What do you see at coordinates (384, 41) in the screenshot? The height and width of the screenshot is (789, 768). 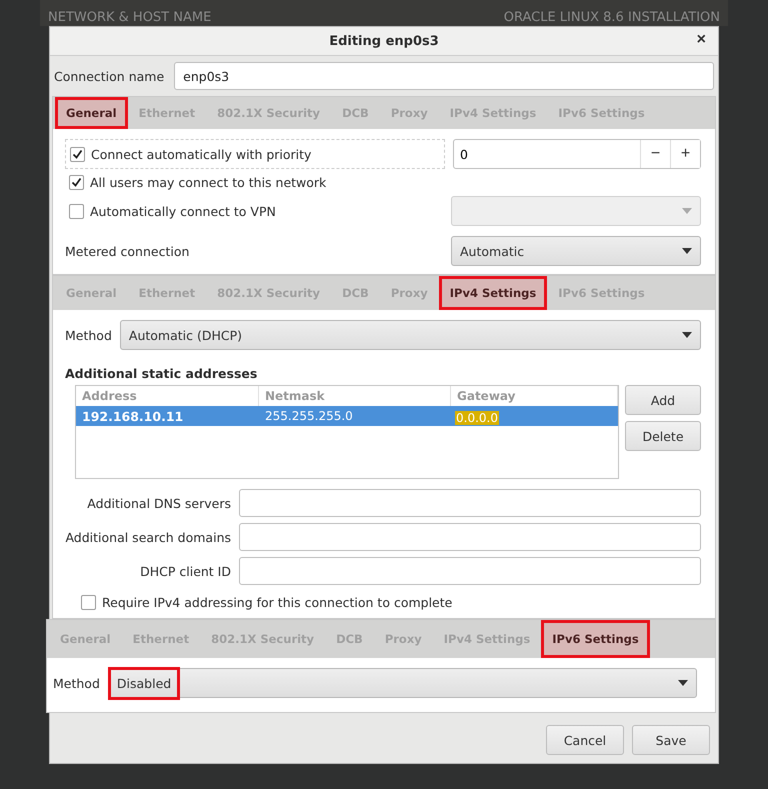 I see `window-title: Editing enp0s3` at bounding box center [384, 41].